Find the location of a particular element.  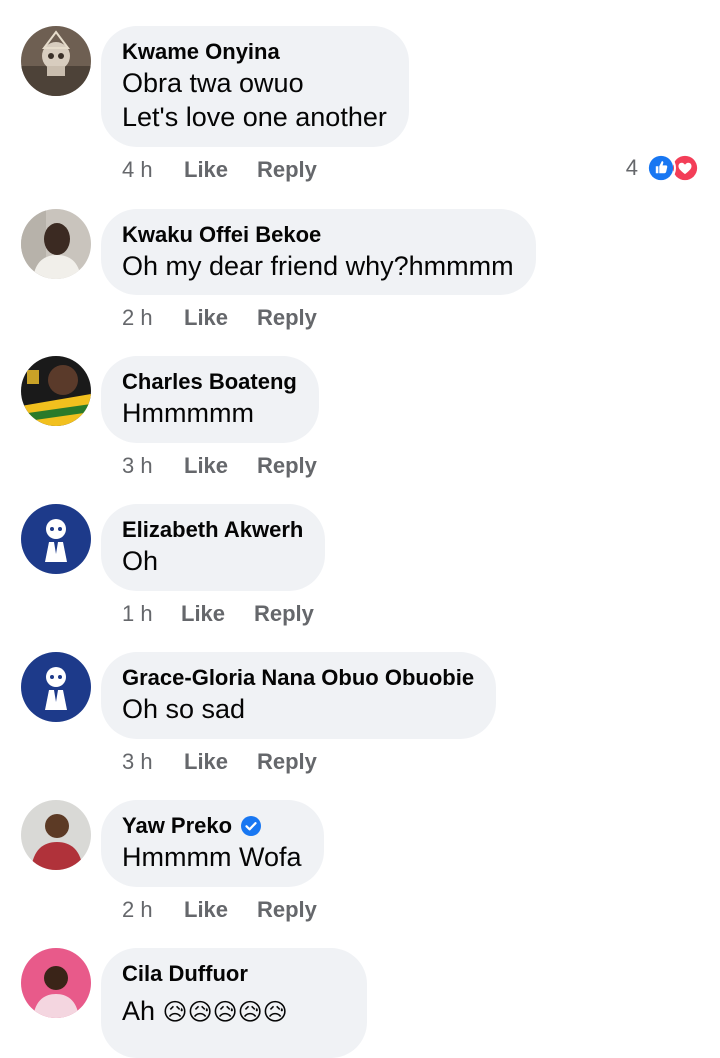

comment-text-line: Oh is located at coordinates (140, 561).